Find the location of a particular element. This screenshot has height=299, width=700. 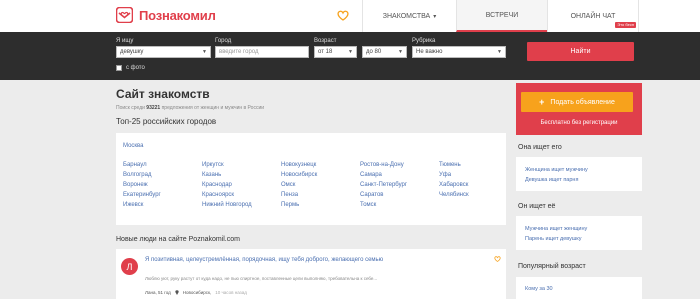

category-value: Не важно is located at coordinates (429, 52).